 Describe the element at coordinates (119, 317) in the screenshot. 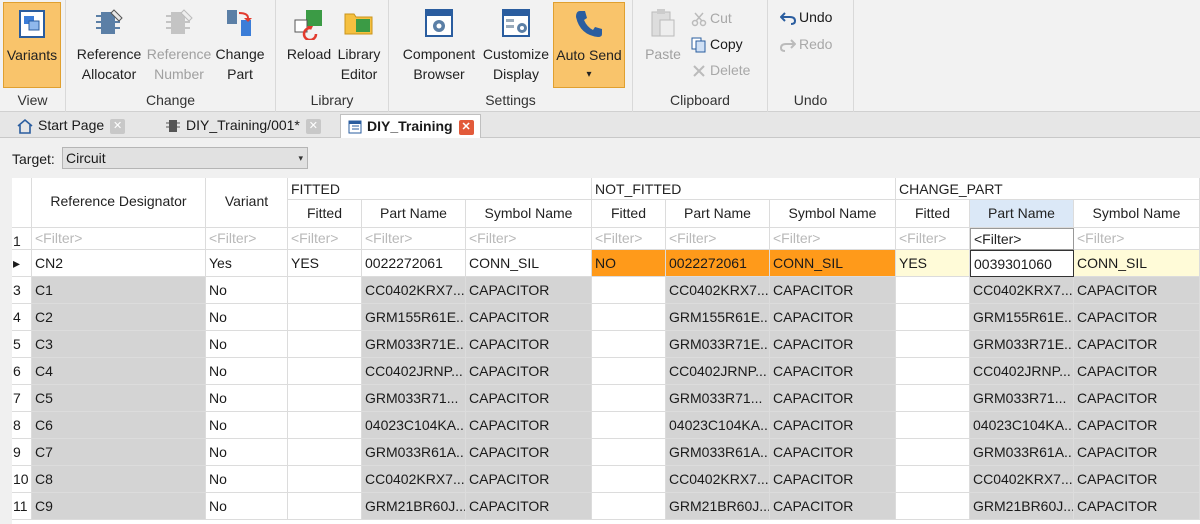

I see `grid-cell: C2` at that location.